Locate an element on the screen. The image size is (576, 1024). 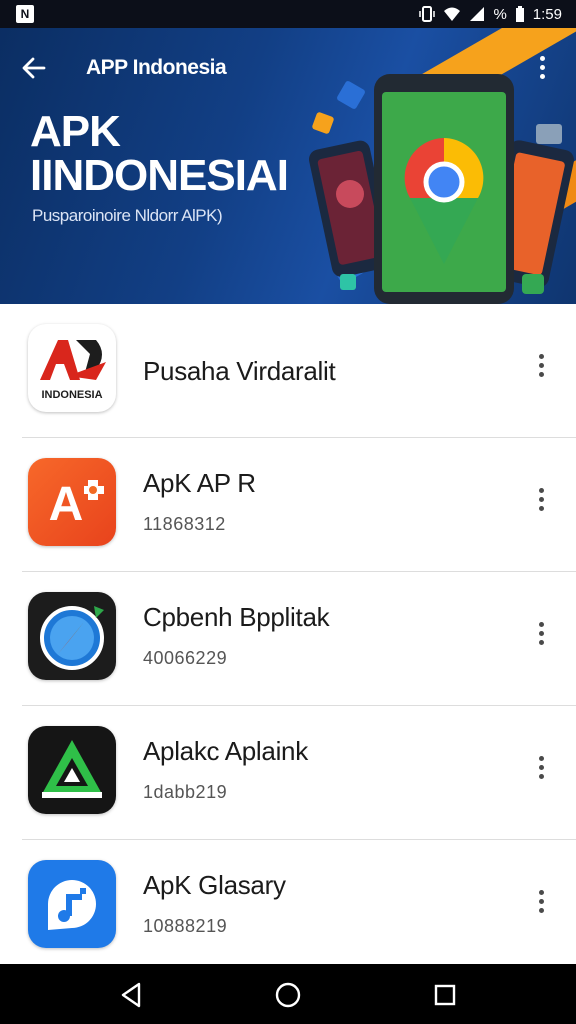
hero-title-line2: IINDONESIAI is located at coordinates (159, 175).